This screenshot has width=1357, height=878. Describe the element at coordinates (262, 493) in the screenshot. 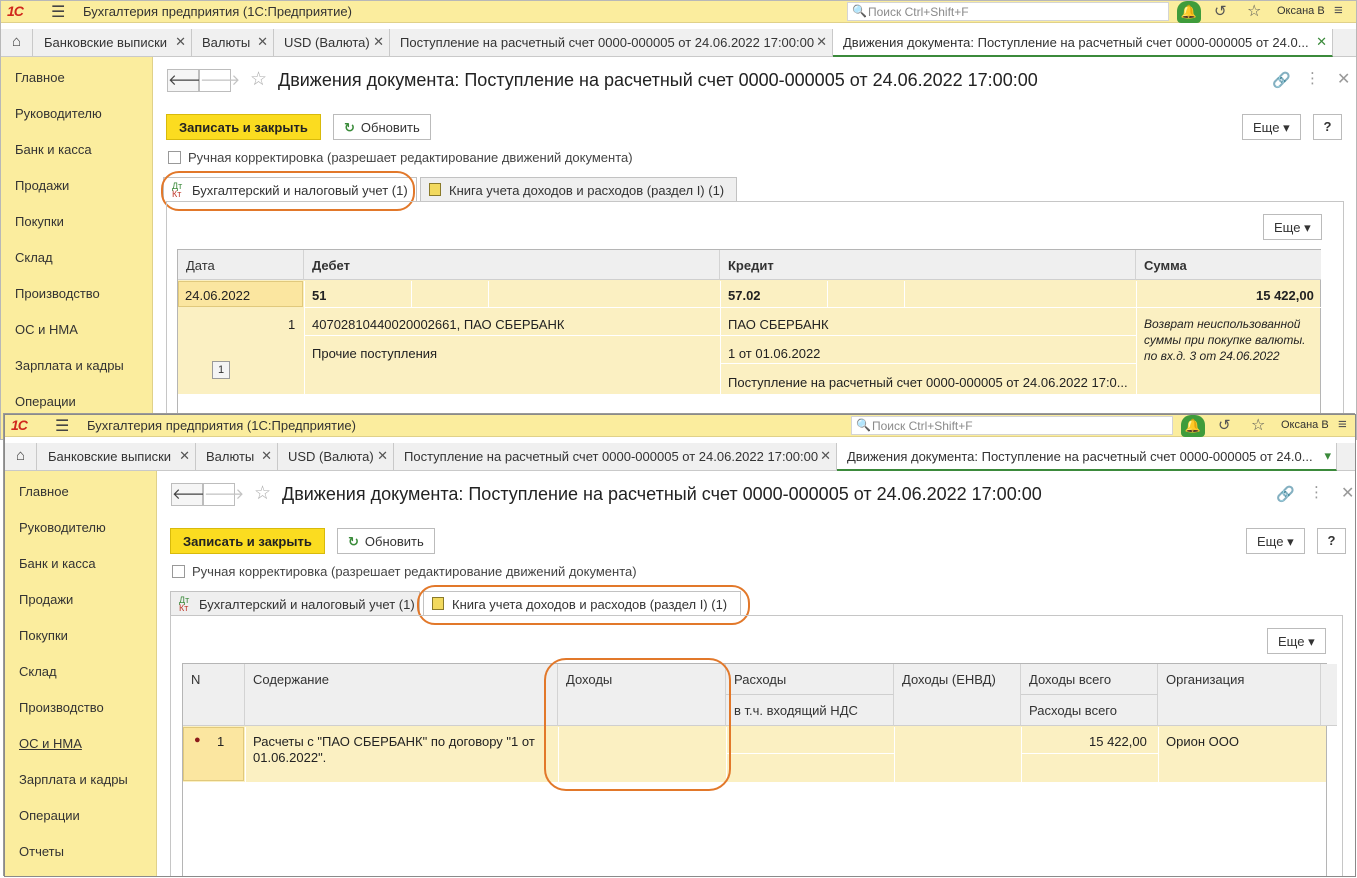

I see `add-favorite-icon: ☆` at that location.